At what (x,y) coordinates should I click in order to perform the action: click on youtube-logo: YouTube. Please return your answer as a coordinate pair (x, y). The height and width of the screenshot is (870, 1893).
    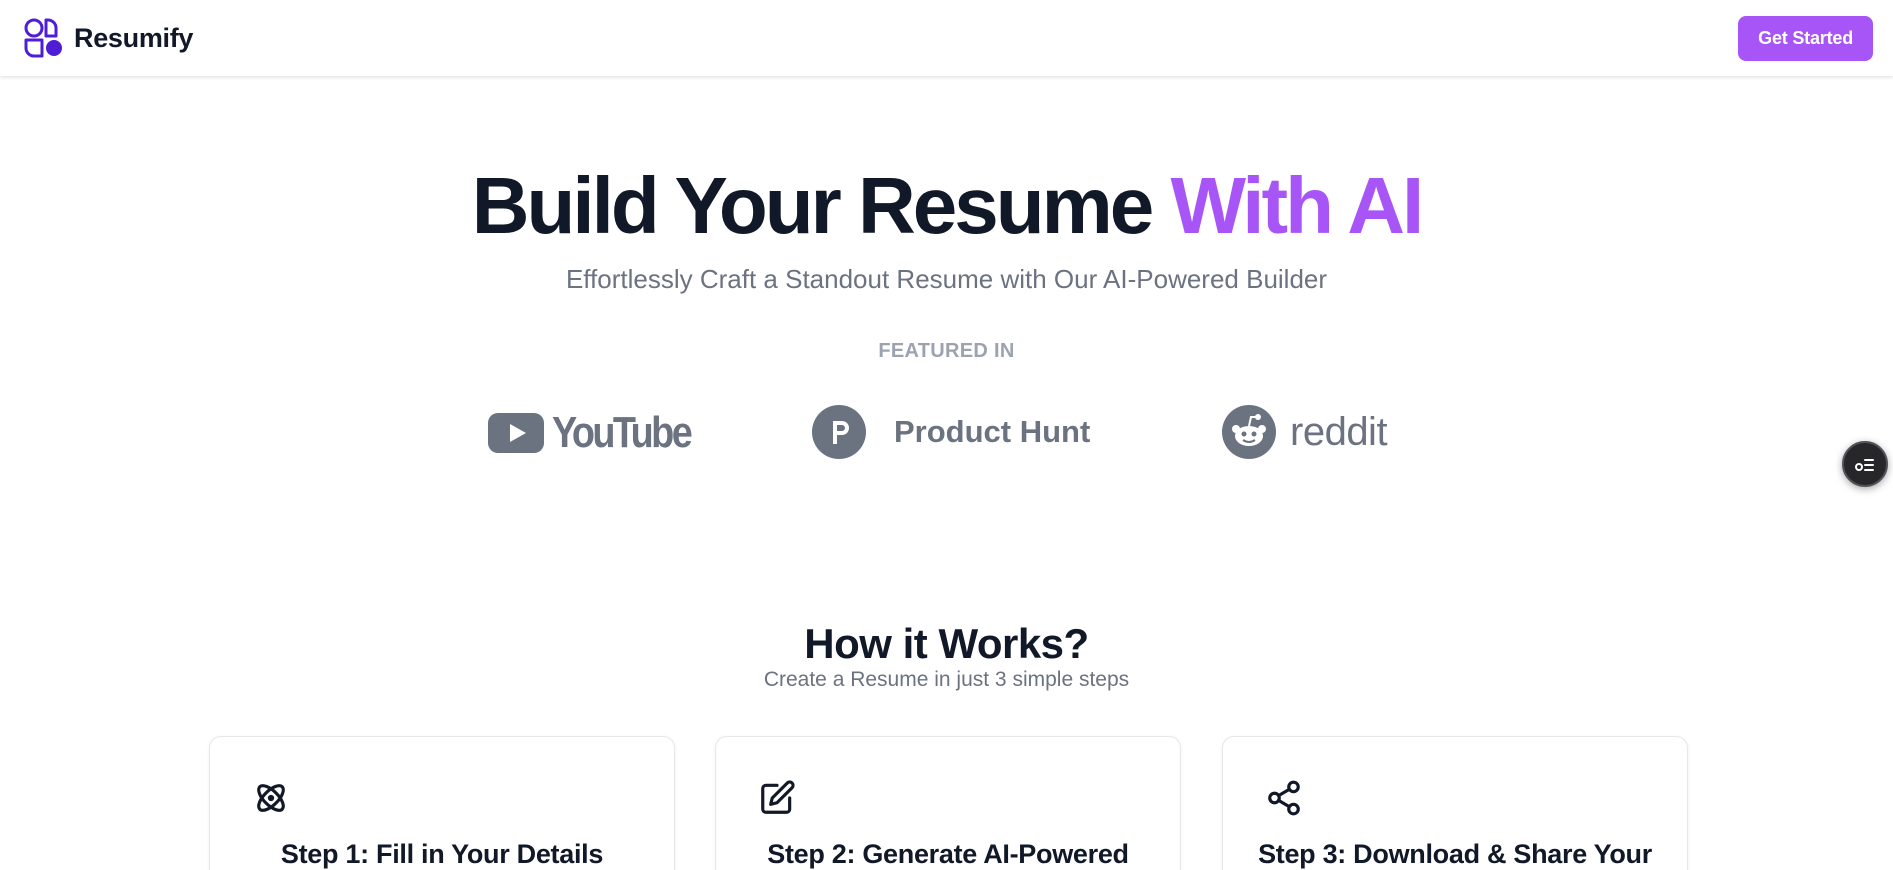
    Looking at the image, I should click on (600, 433).